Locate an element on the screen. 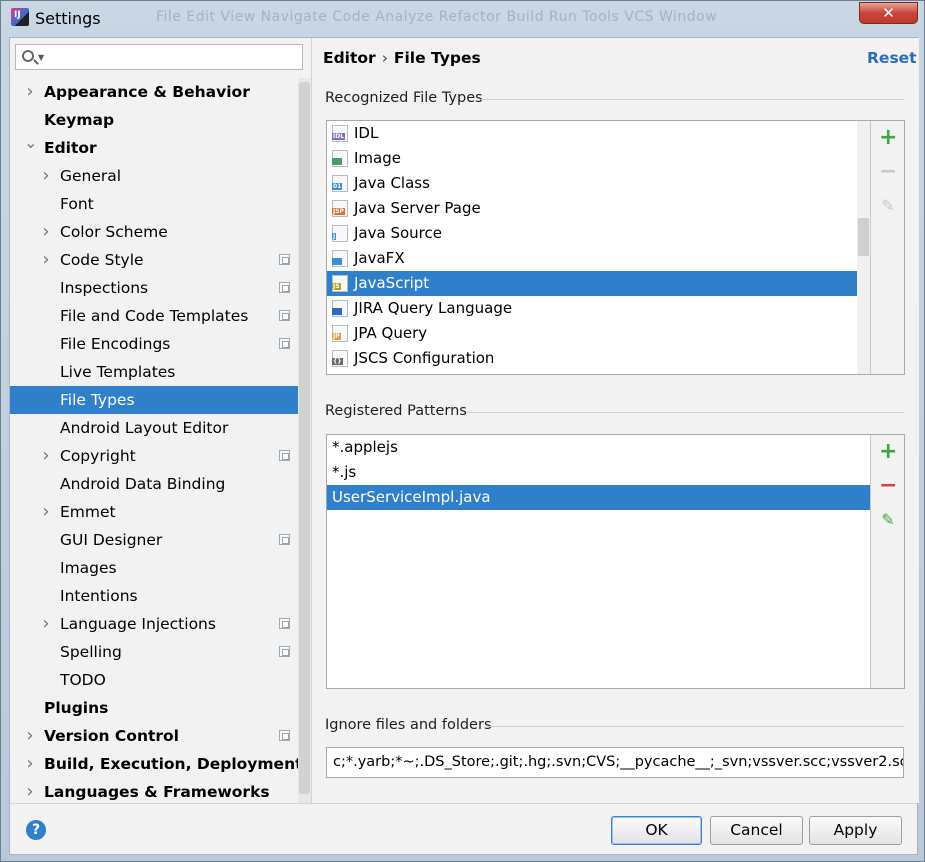 The height and width of the screenshot is (862, 925). sidebar-item-intentions: Intentions is located at coordinates (160, 596).